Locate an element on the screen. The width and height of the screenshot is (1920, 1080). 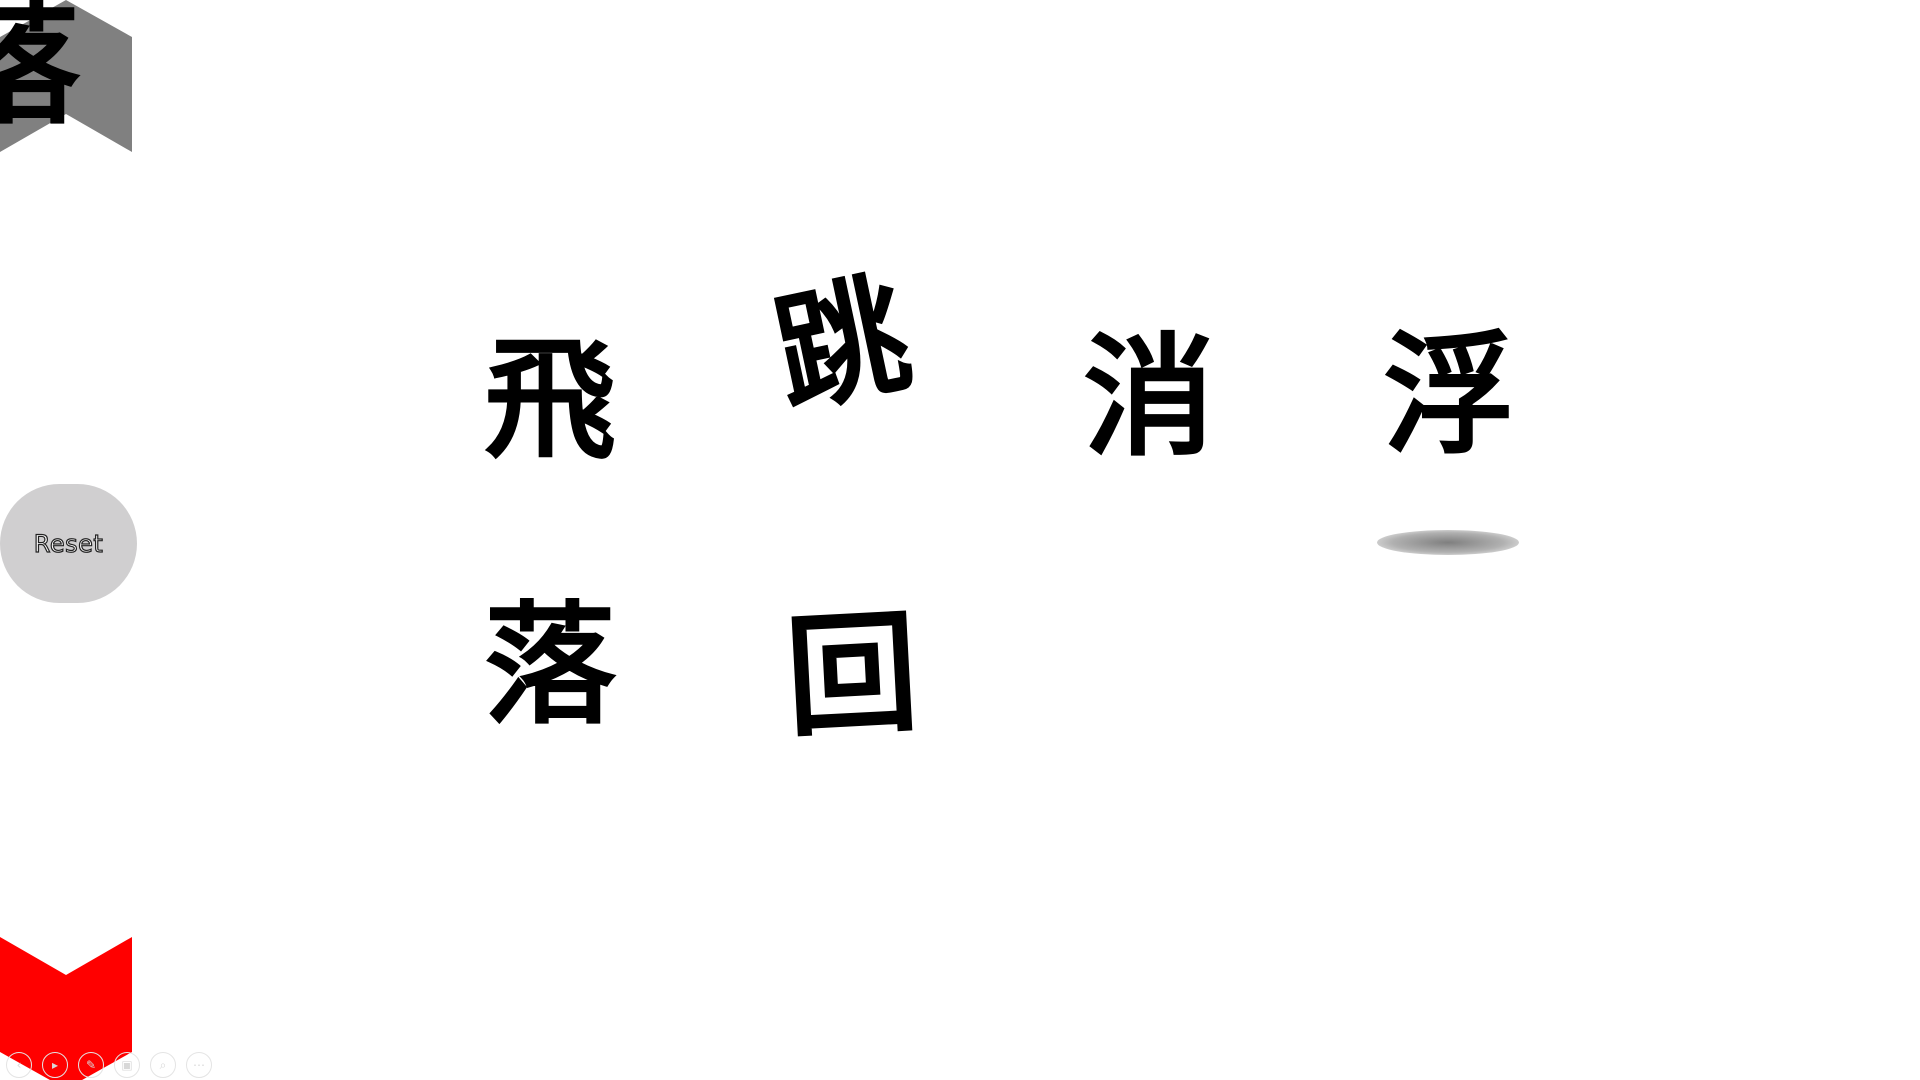
float-shadow is located at coordinates (1448, 542).